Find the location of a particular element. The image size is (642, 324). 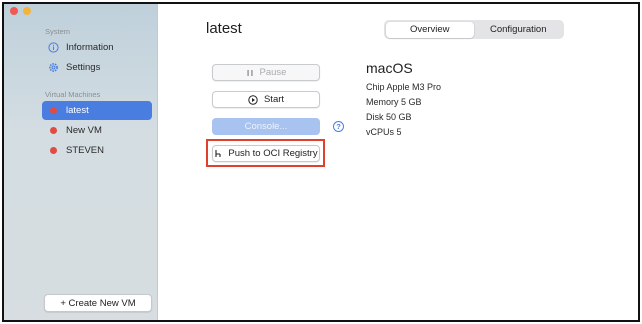

pause-button: Pause is located at coordinates (266, 72).